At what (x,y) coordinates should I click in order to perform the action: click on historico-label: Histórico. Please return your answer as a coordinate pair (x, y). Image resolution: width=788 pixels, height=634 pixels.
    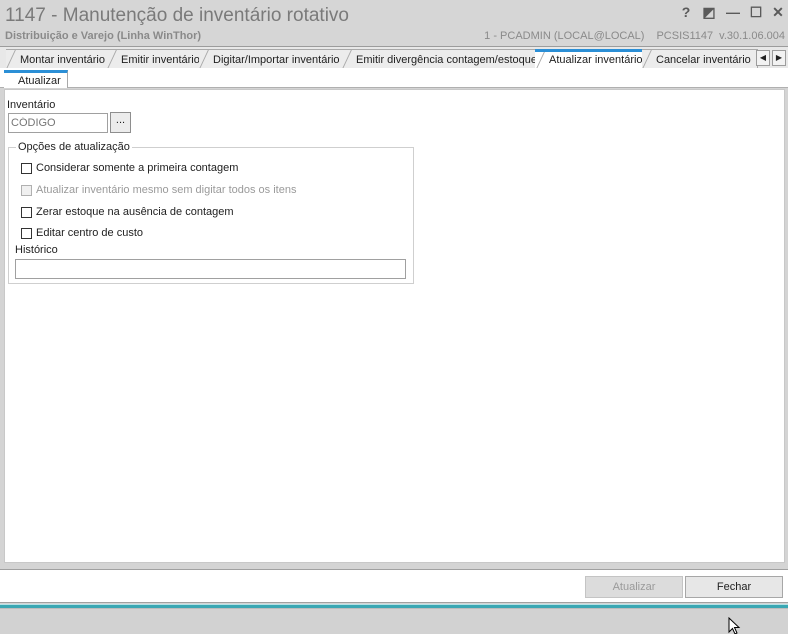
    Looking at the image, I should click on (36, 250).